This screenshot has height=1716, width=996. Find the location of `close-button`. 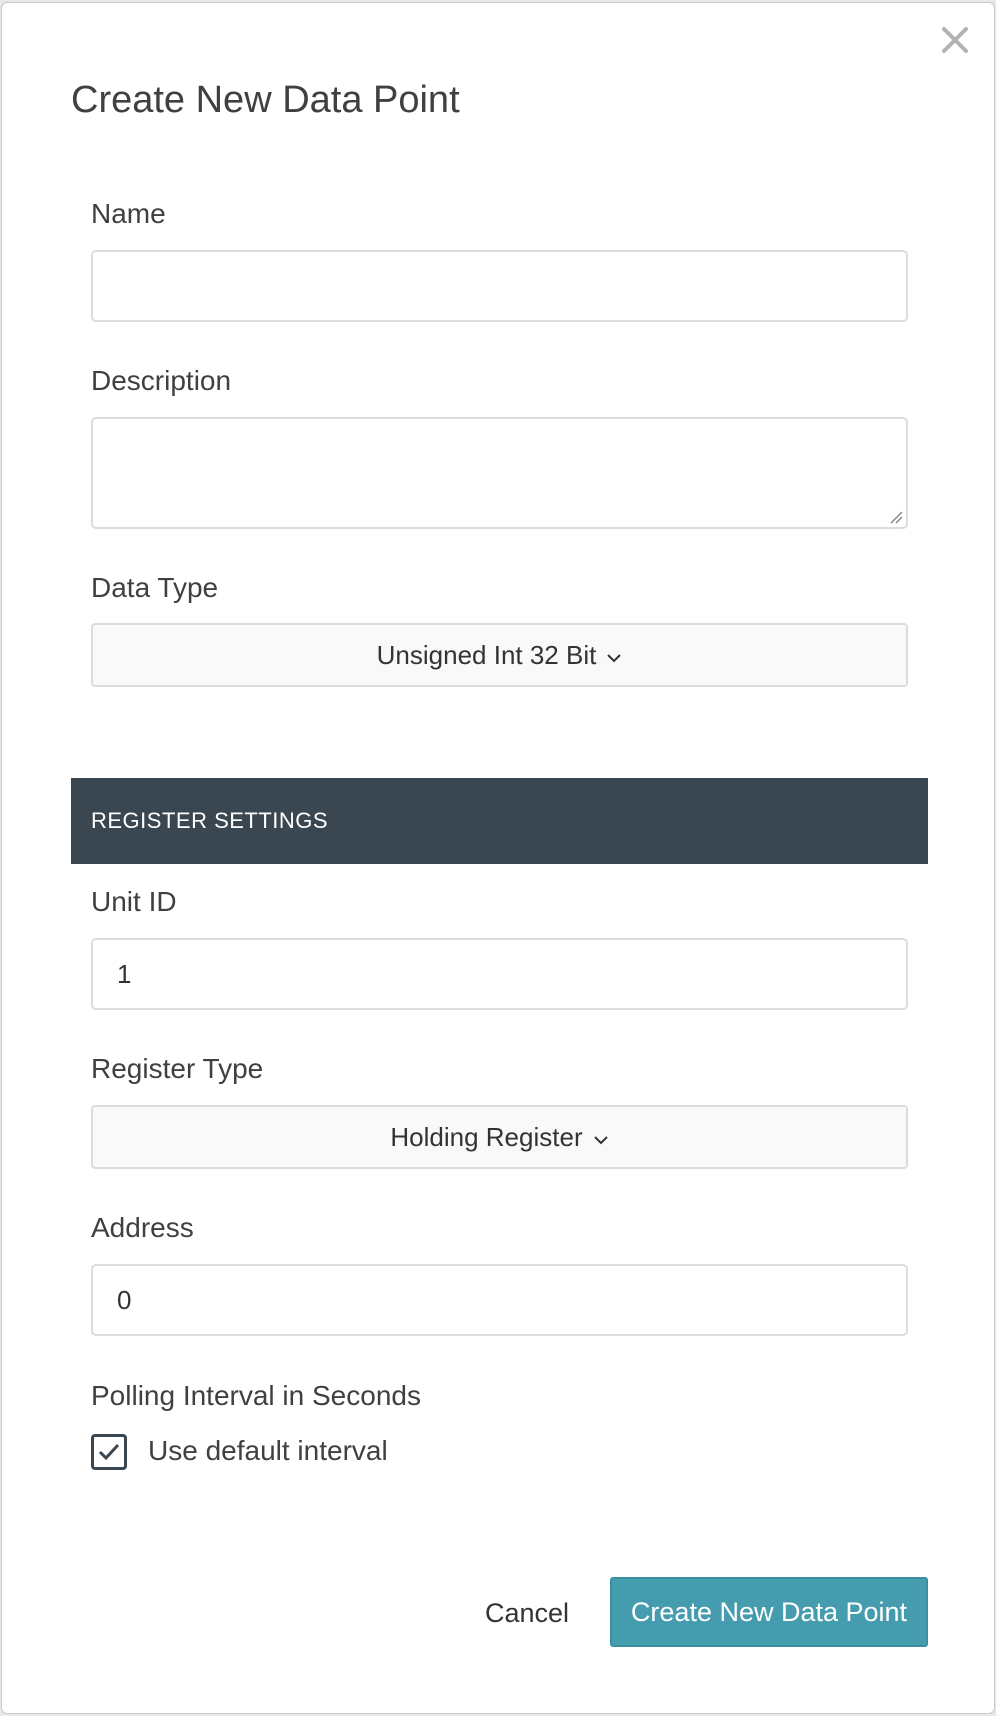

close-button is located at coordinates (955, 40).